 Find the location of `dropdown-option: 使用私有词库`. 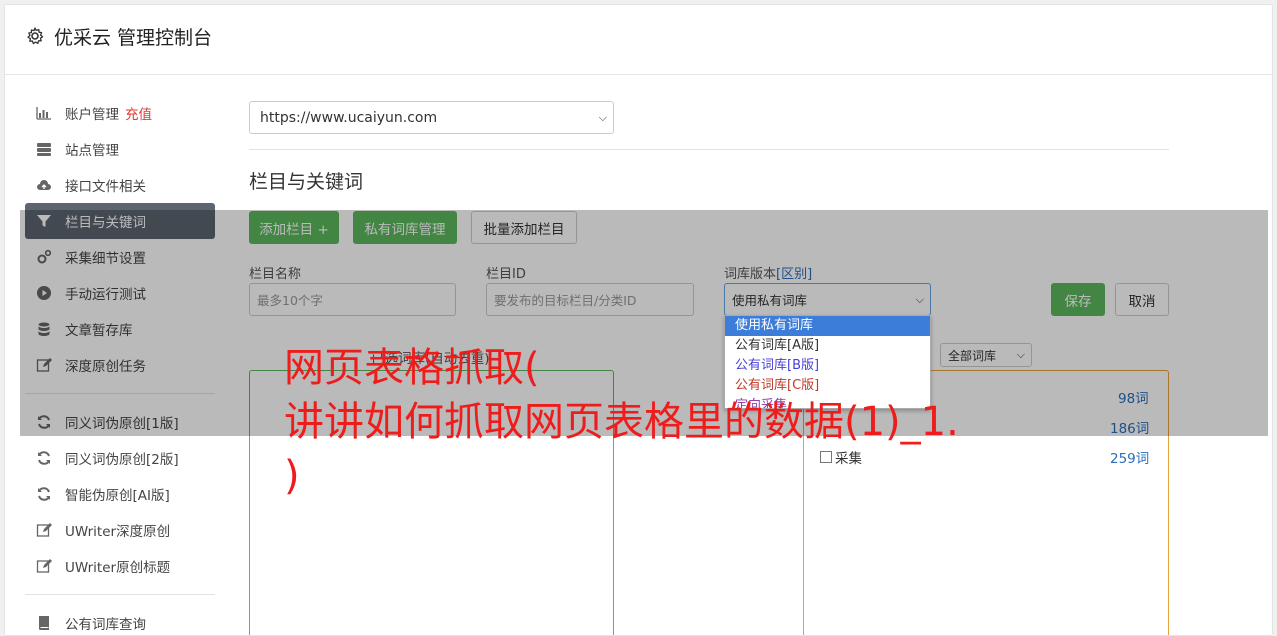

dropdown-option: 使用私有词库 is located at coordinates (827, 326).